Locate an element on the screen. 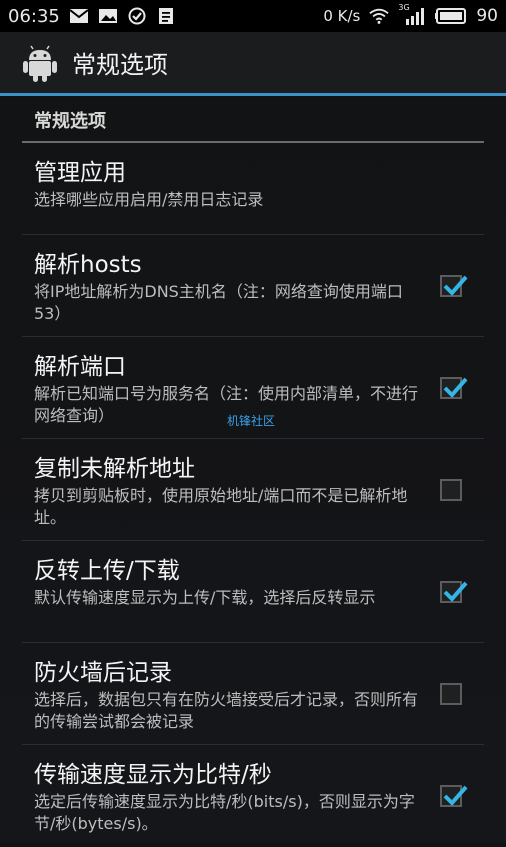  action-bar: 常规选项 is located at coordinates (253, 64).